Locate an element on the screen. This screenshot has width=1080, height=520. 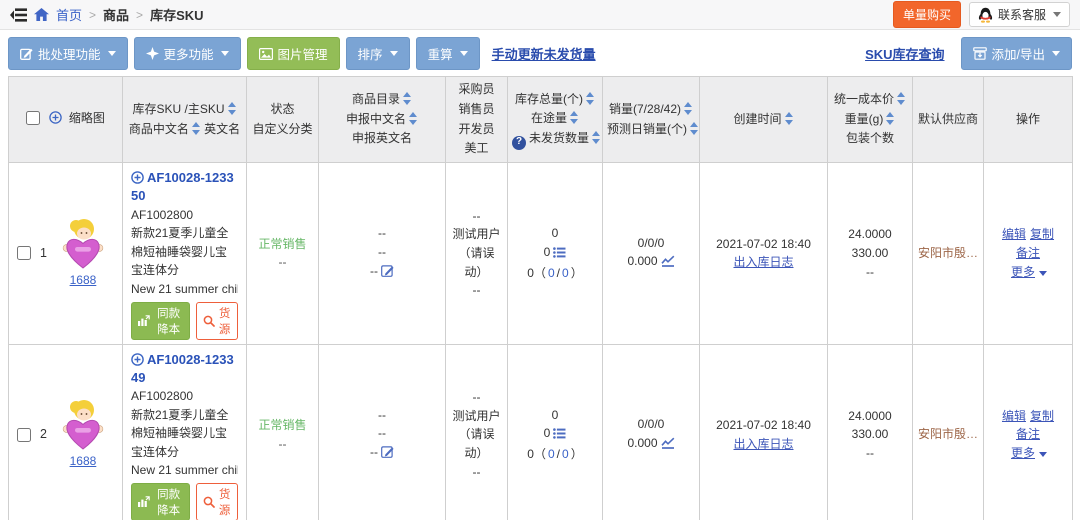
qq-icon is located at coordinates (985, 15).